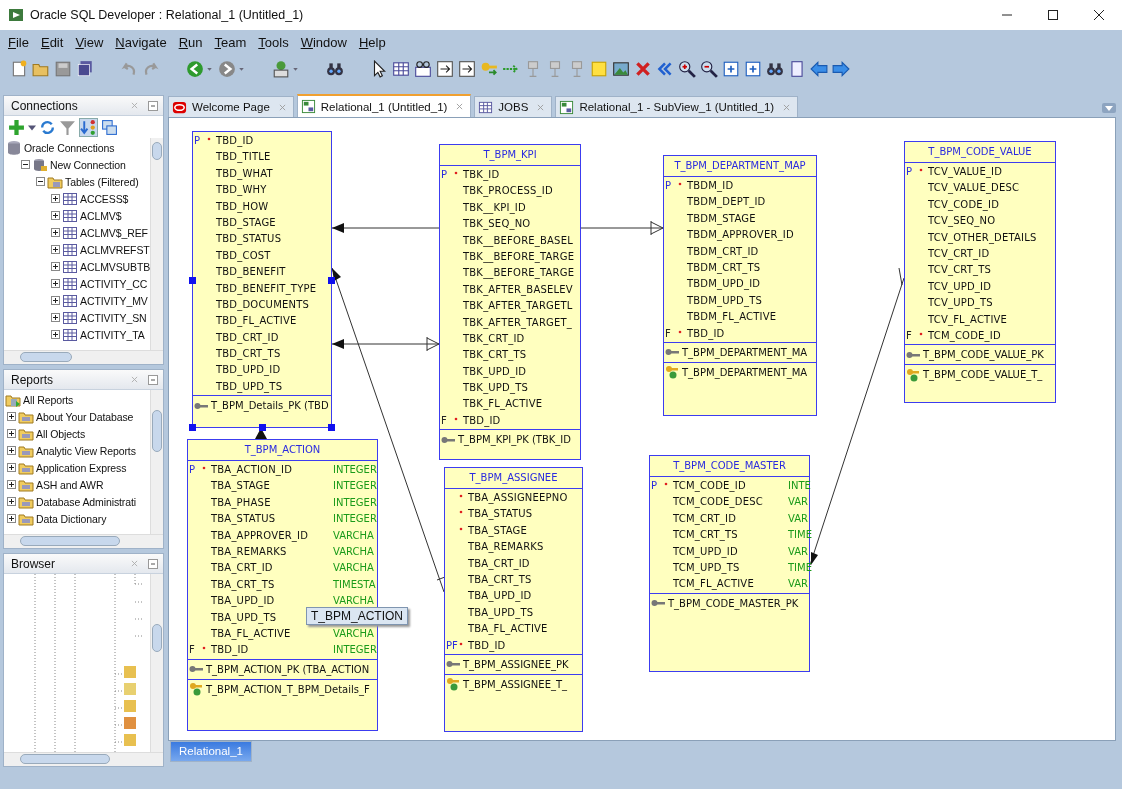 Image resolution: width=1122 pixels, height=789 pixels. I want to click on menu-item: Help, so click(372, 42).